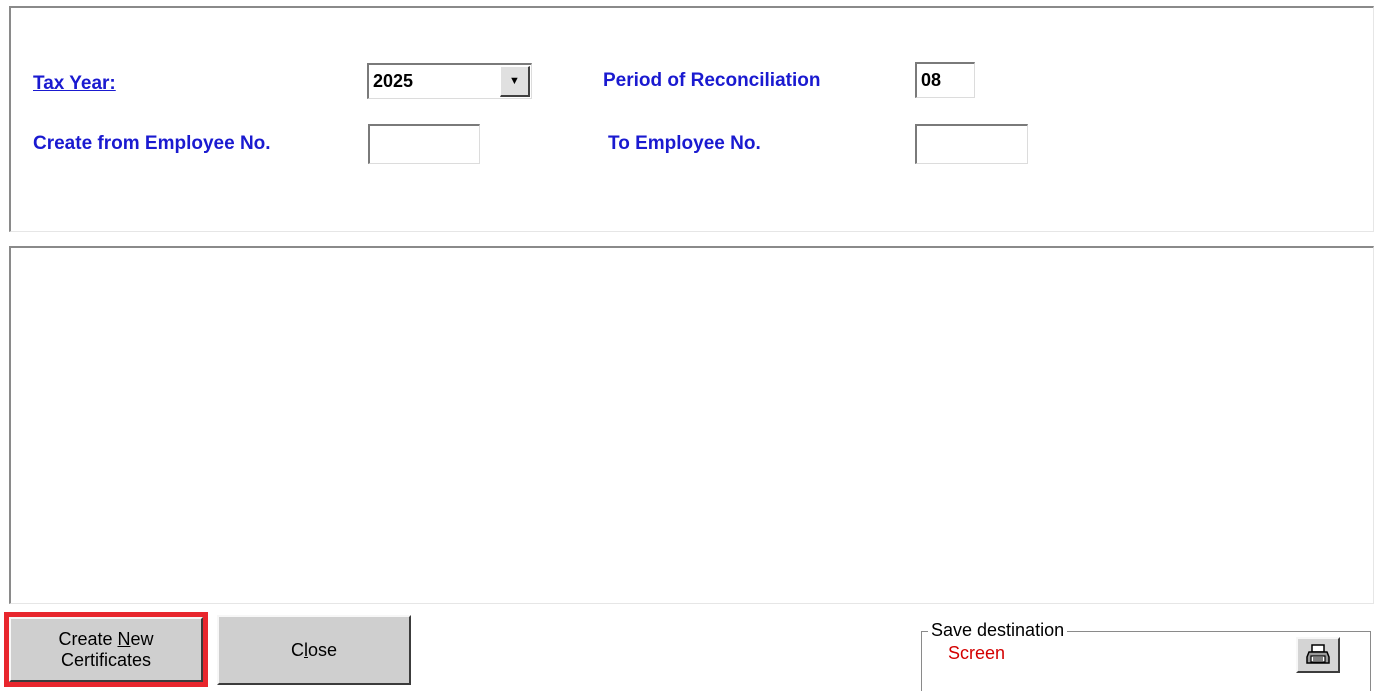 The height and width of the screenshot is (691, 1379). I want to click on printer-icon, so click(1318, 654).